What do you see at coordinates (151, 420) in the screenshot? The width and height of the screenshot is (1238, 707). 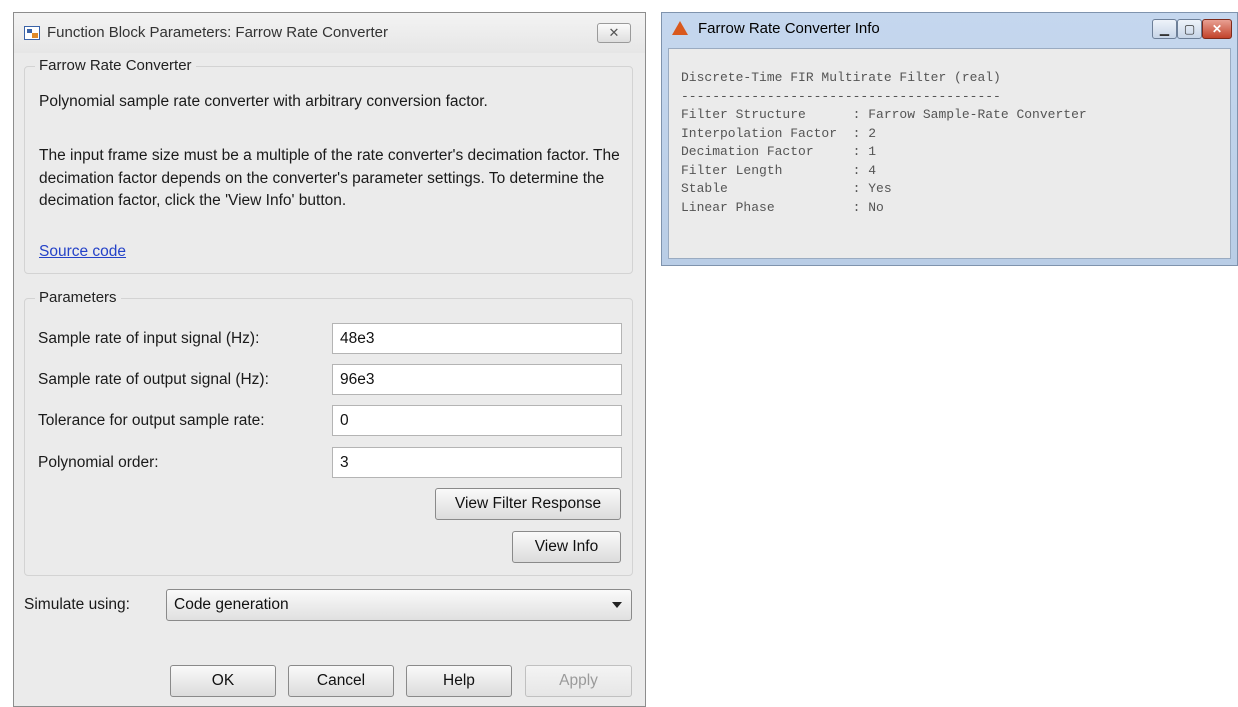 I see `output-rate-tolerance-label: Tolerance for output sample rate:` at bounding box center [151, 420].